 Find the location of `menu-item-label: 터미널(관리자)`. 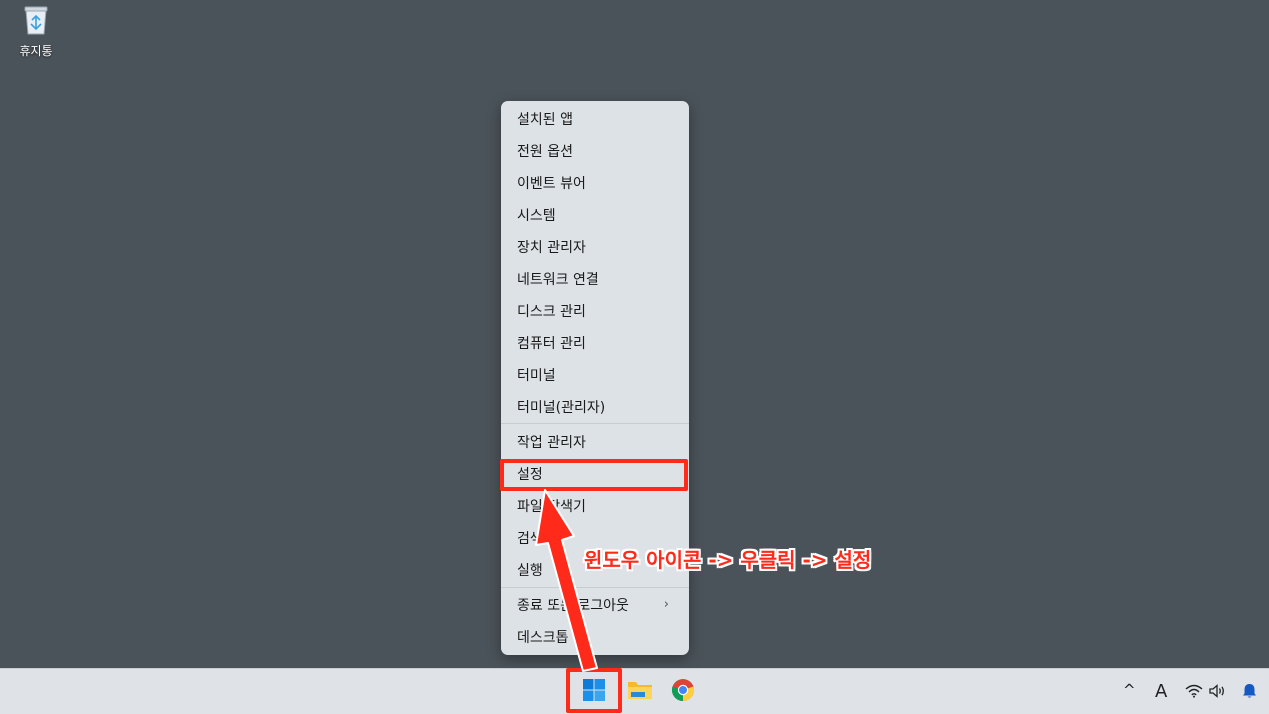

menu-item-label: 터미널(관리자) is located at coordinates (561, 408).